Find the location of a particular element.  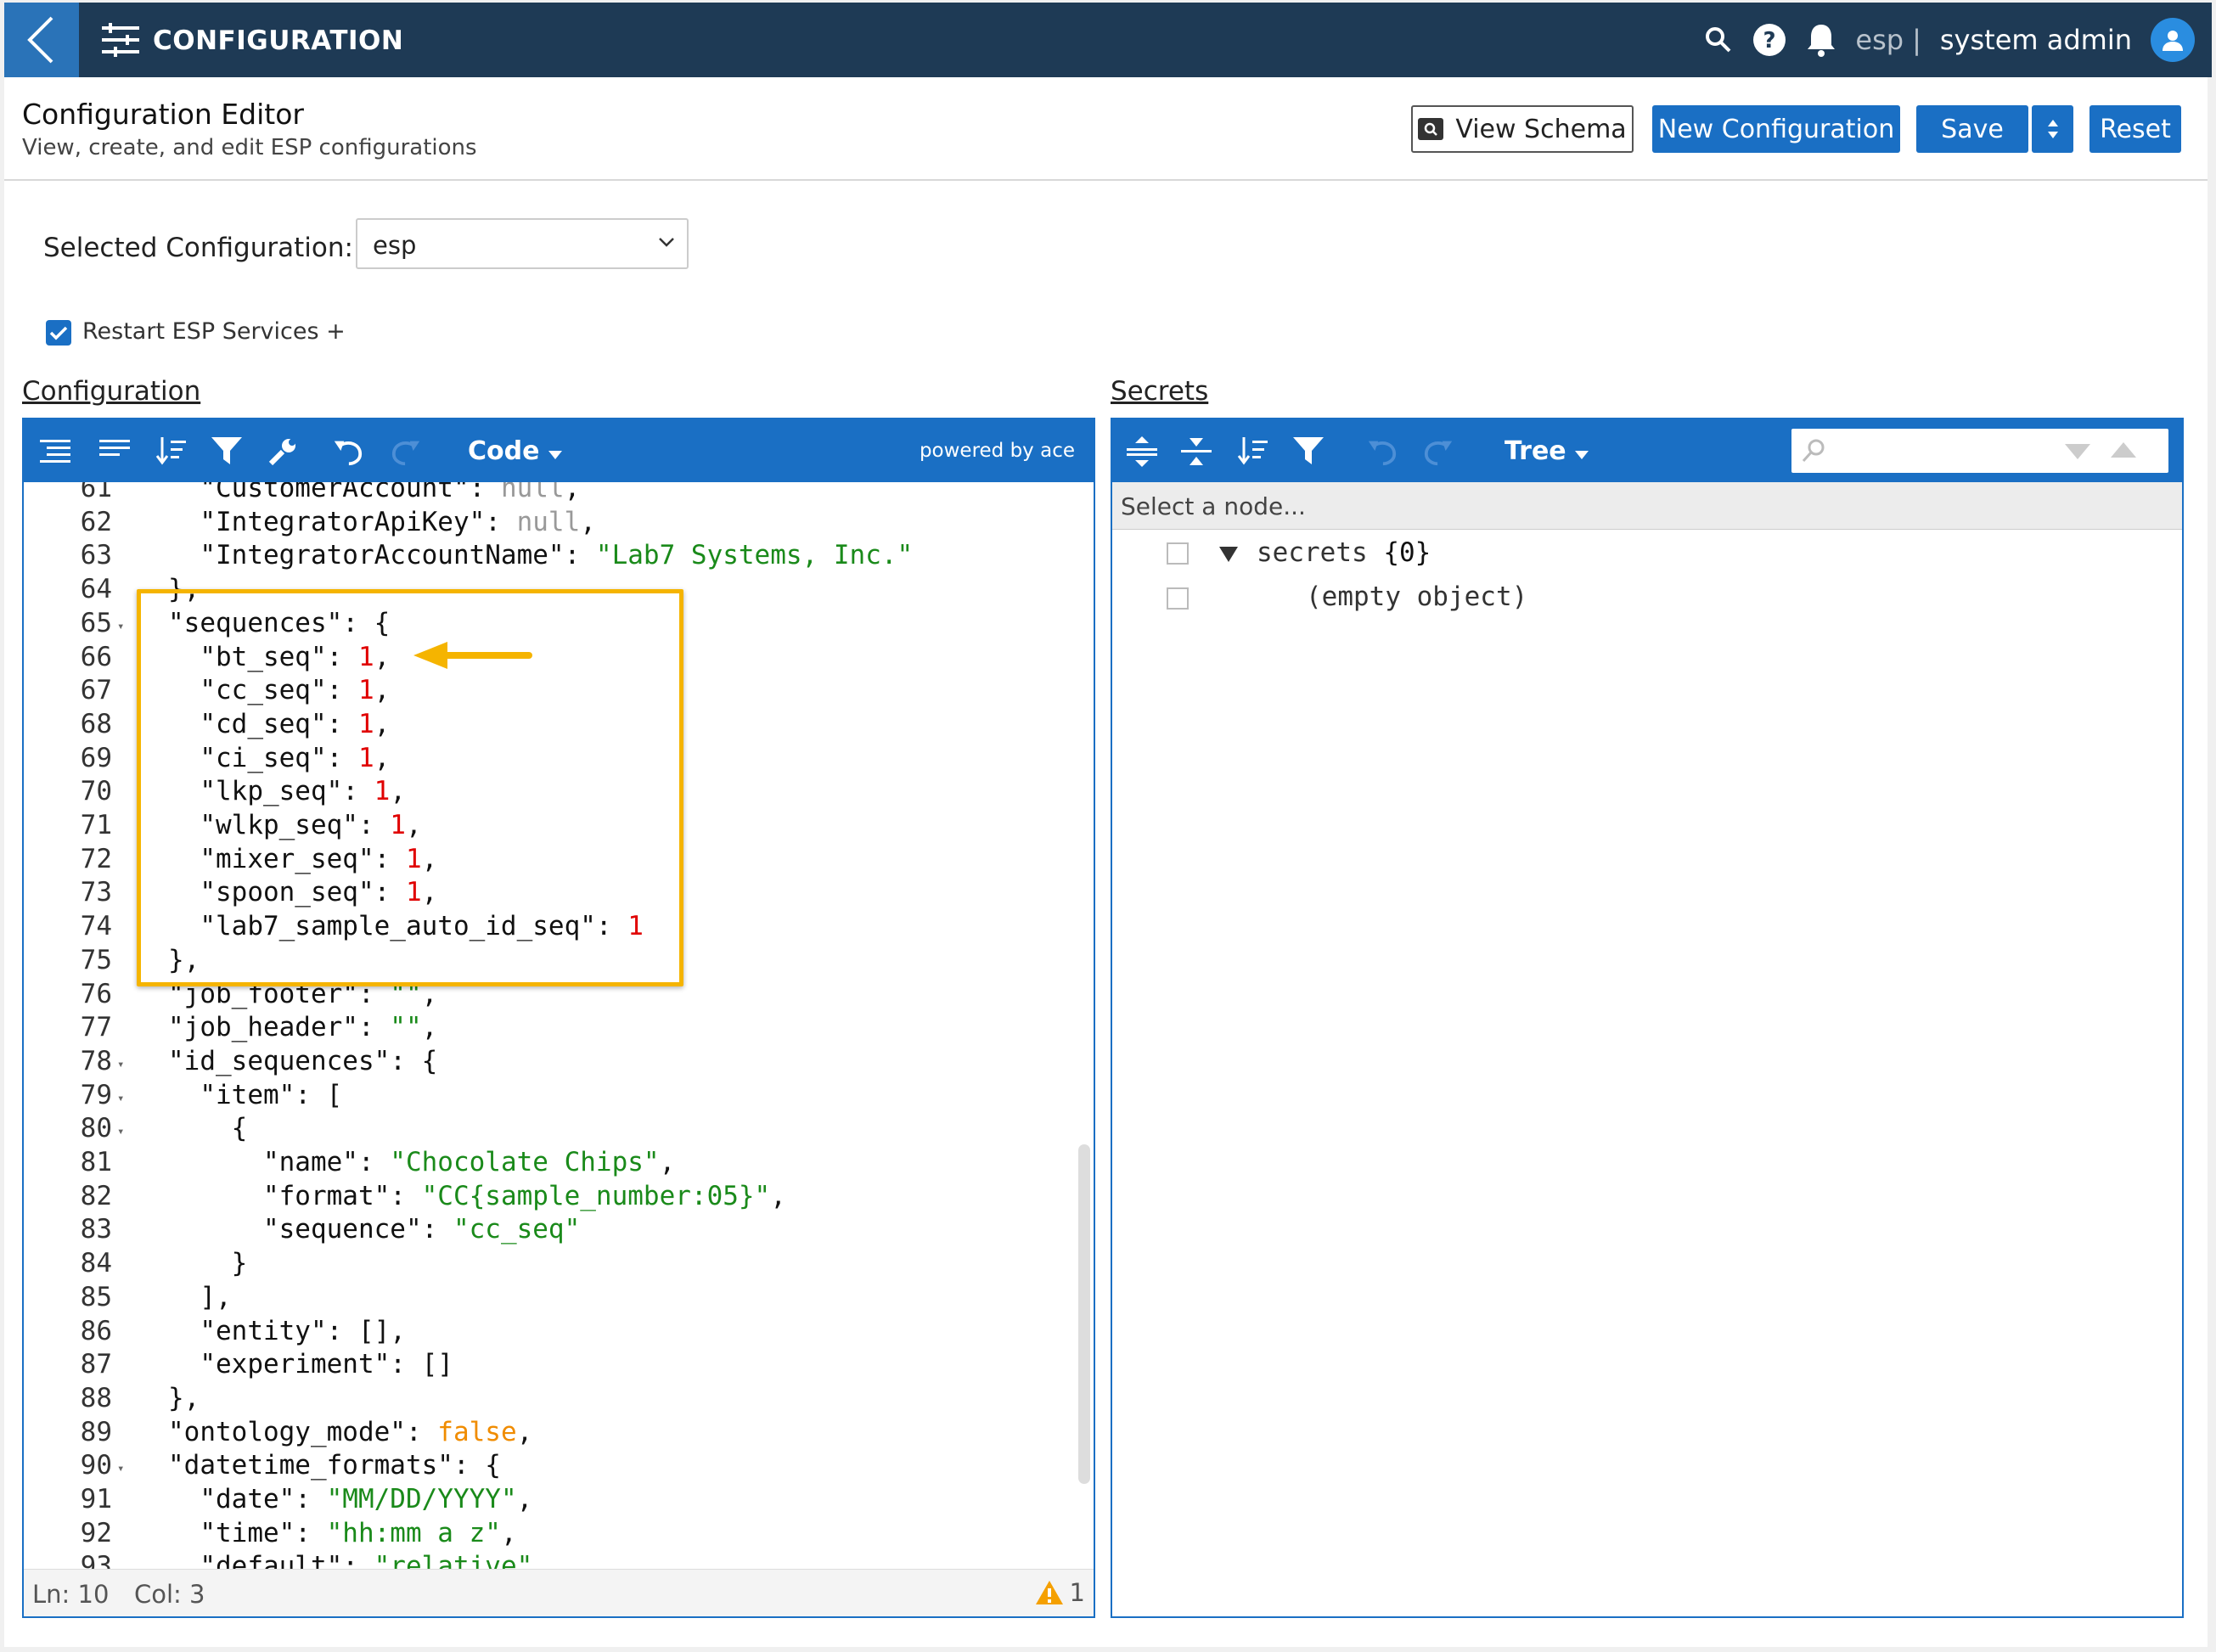

code-line: 73 "spoon_seq": 1, is located at coordinates (554, 894).